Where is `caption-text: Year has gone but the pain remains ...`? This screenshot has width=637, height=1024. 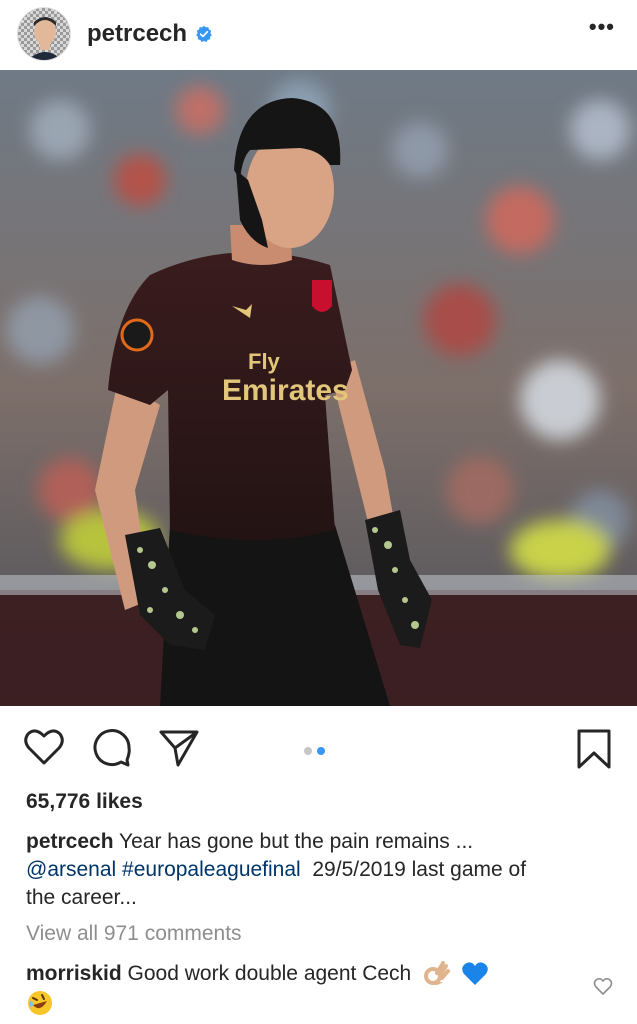
caption-text: Year has gone but the pain remains ... is located at coordinates (296, 841).